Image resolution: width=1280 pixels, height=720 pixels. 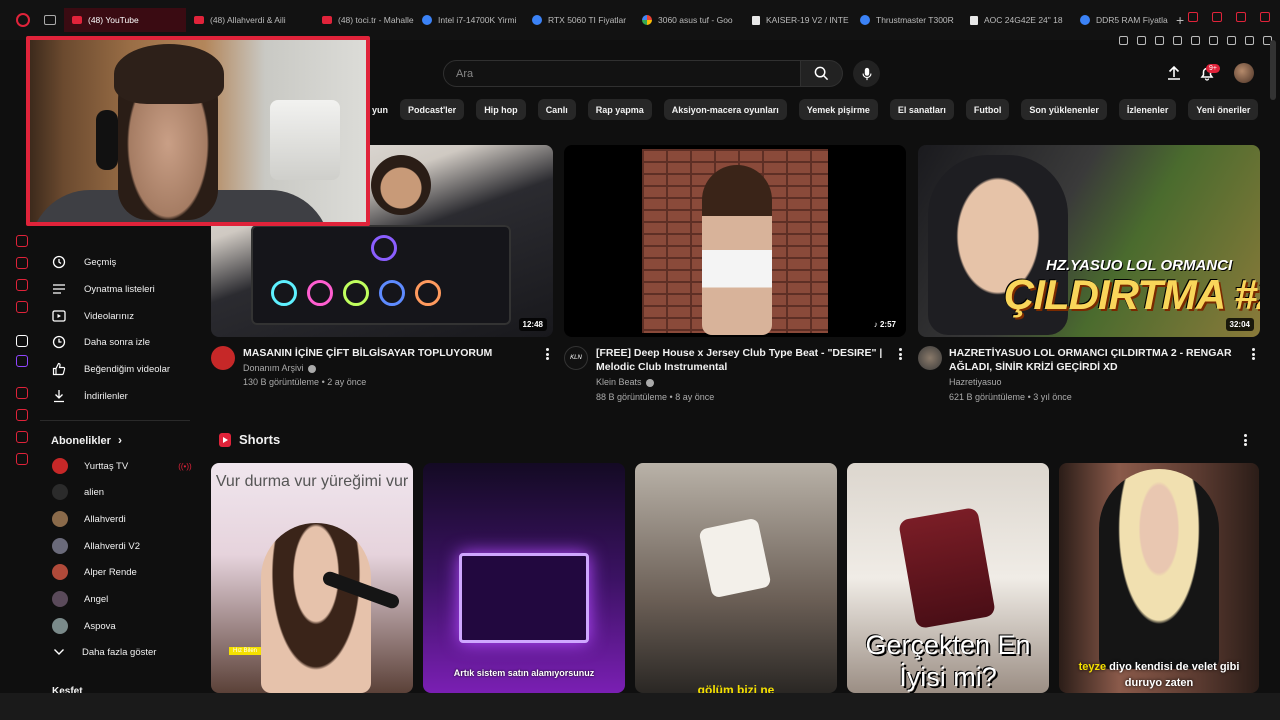 I want to click on scrollbar, so click(x=1273, y=70).